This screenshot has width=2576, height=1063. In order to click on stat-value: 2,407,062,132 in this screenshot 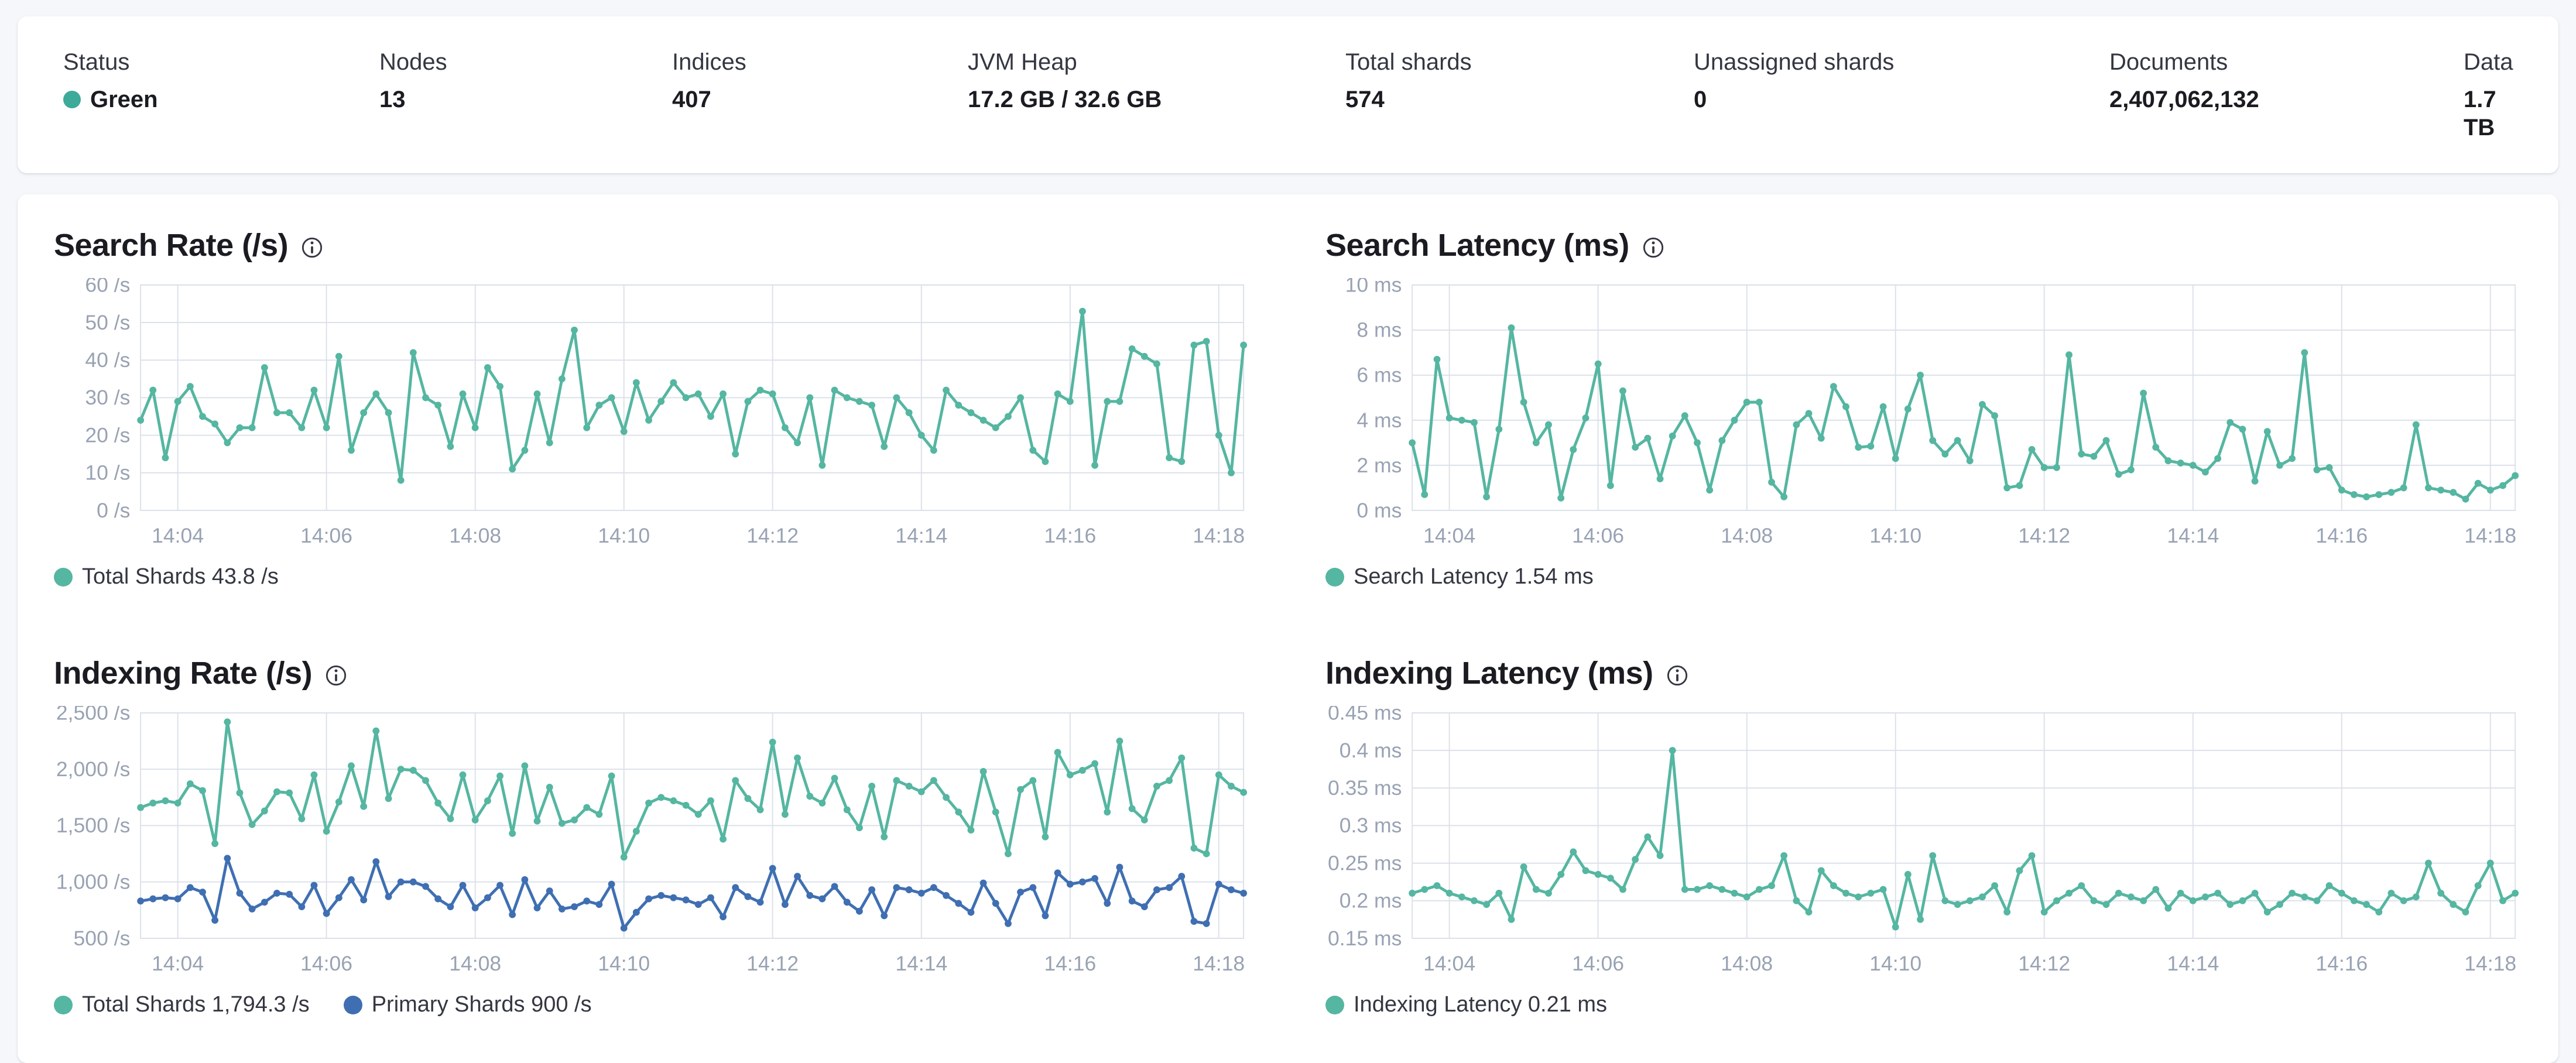, I will do `click(2184, 99)`.